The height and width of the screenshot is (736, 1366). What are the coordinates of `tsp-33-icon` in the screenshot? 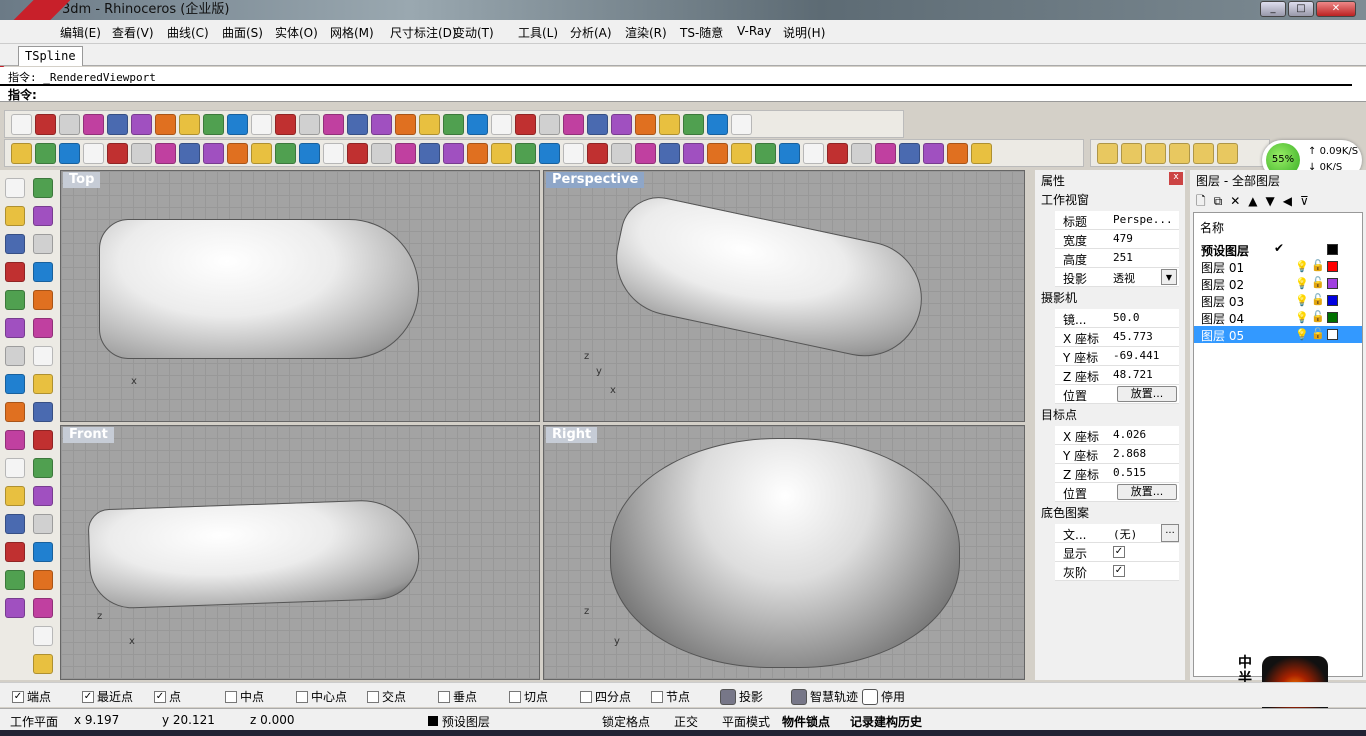 It's located at (861, 153).